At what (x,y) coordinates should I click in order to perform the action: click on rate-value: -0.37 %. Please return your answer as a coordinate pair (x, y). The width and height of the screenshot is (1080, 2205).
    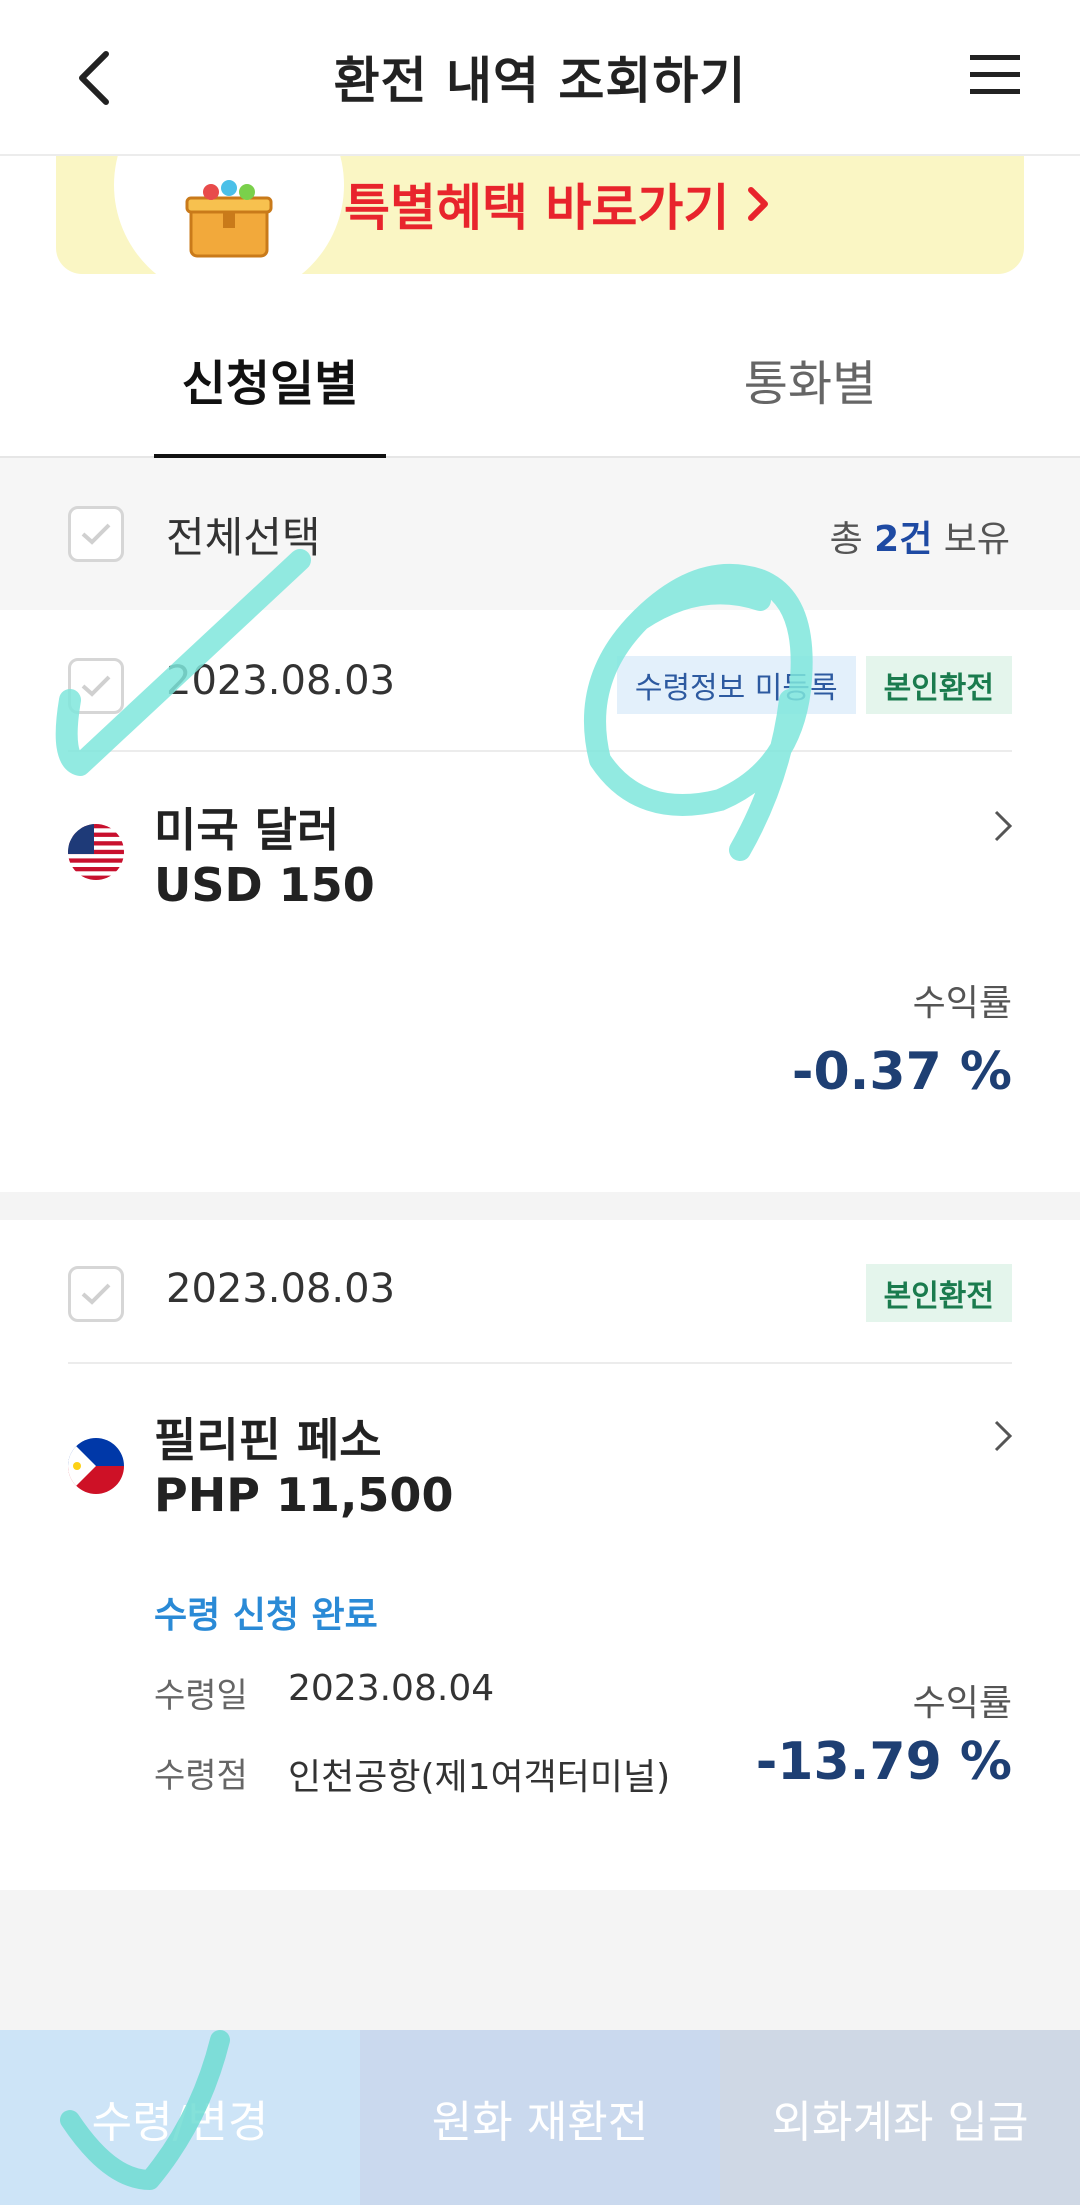
    Looking at the image, I should click on (901, 1072).